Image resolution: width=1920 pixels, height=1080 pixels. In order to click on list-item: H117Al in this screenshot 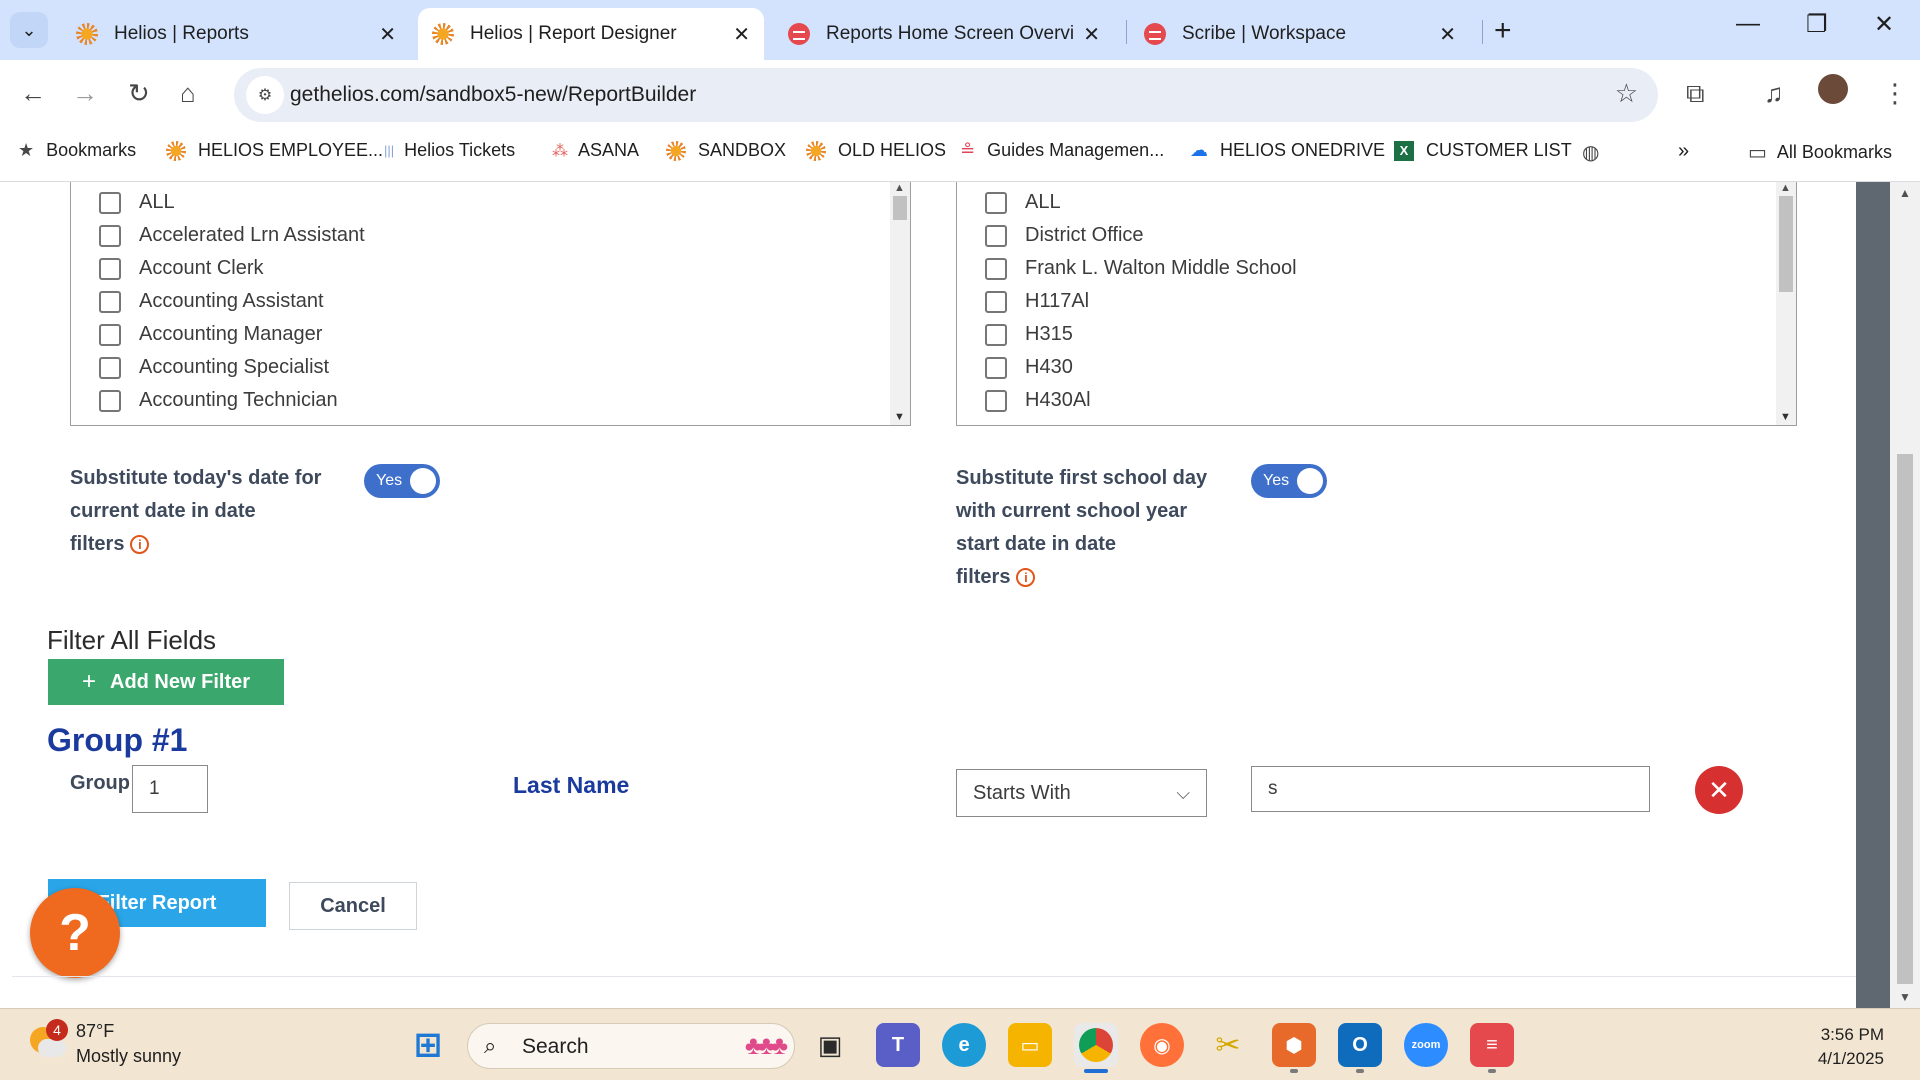, I will do `click(1376, 301)`.